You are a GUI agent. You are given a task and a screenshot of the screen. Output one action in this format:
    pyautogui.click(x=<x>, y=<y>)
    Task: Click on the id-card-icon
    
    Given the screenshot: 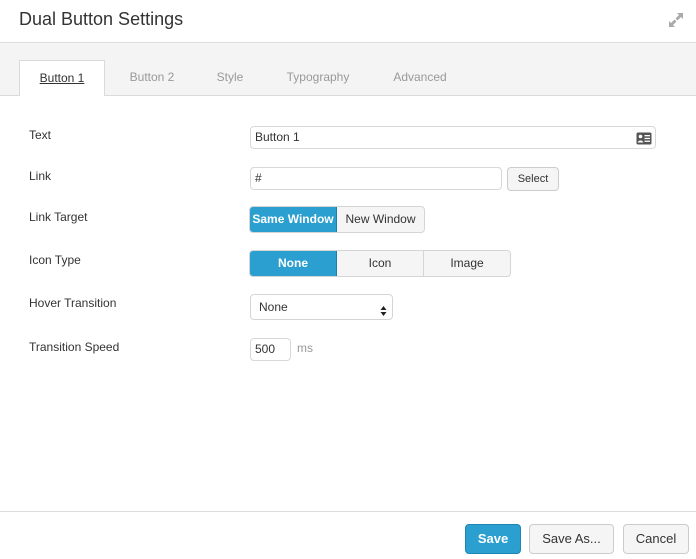 What is the action you would take?
    pyautogui.click(x=644, y=141)
    